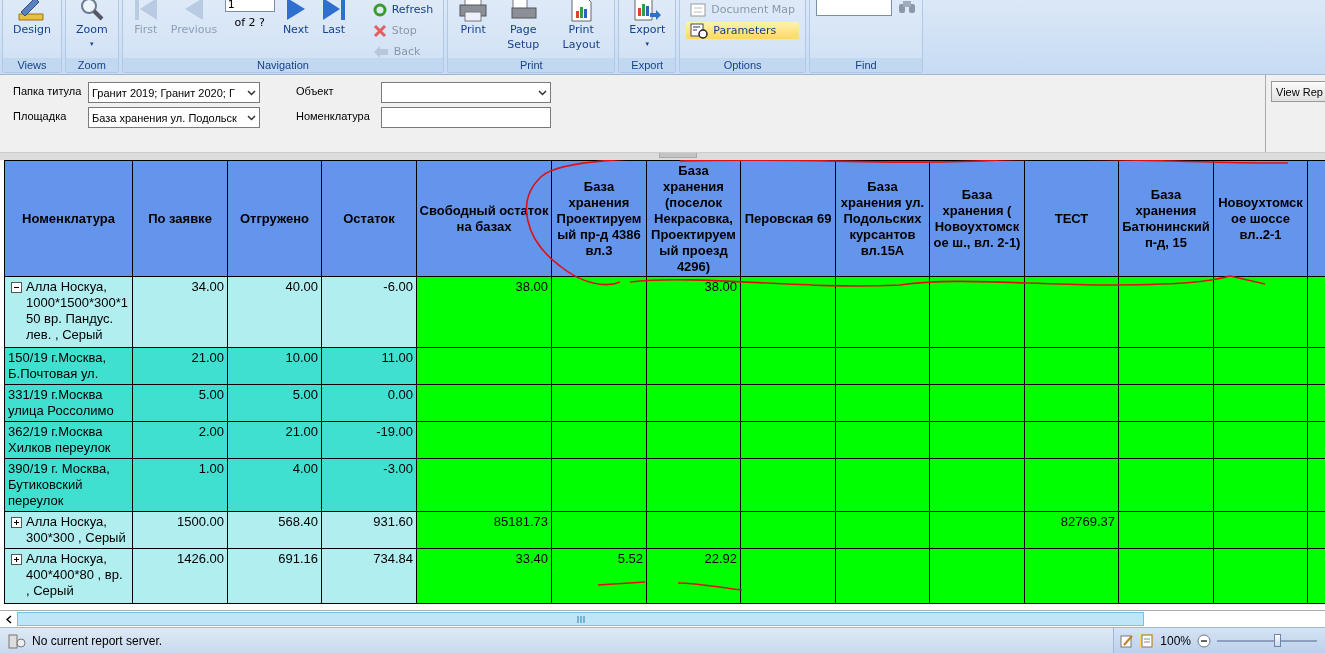  What do you see at coordinates (379, 30) in the screenshot?
I see `stop-icon` at bounding box center [379, 30].